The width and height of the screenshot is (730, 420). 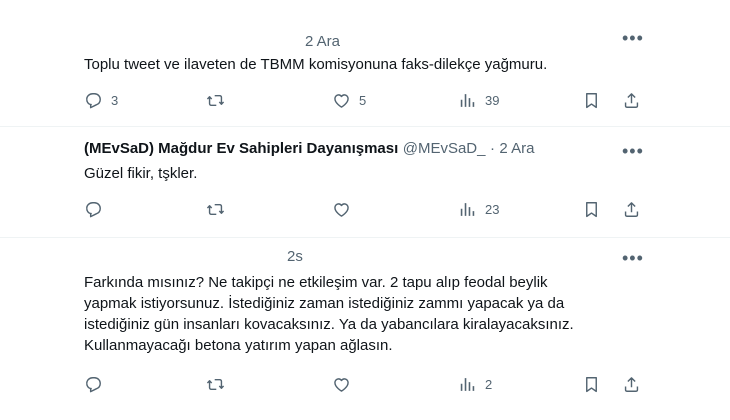 I want to click on views-button: 2, so click(x=475, y=384).